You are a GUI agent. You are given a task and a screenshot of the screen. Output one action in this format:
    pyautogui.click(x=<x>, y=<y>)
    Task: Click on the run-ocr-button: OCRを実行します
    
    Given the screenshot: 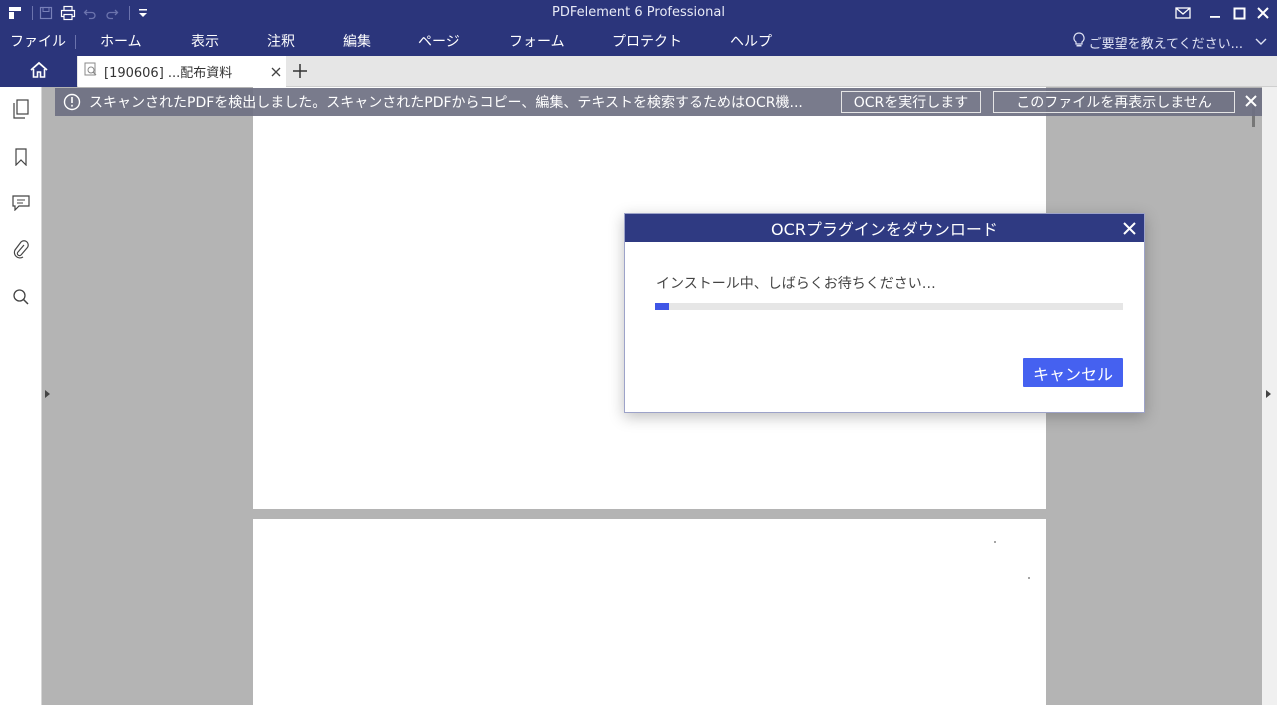 What is the action you would take?
    pyautogui.click(x=911, y=102)
    